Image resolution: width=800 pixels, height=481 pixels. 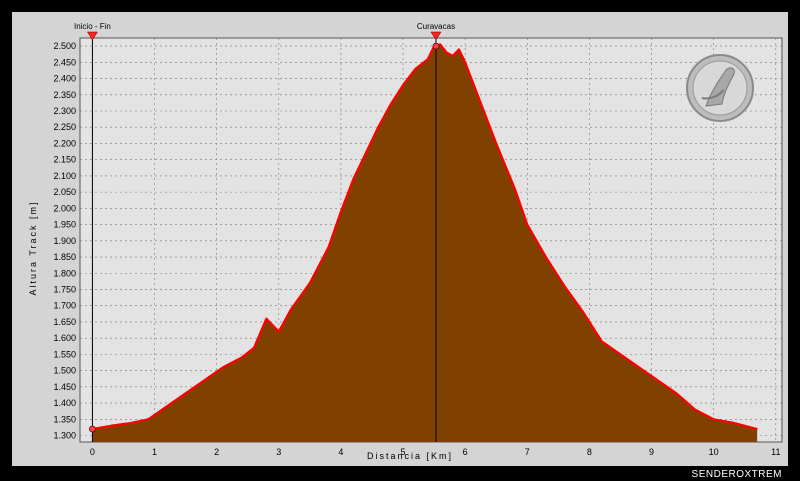 I want to click on y-tick-label: 1.950, so click(x=64, y=225).